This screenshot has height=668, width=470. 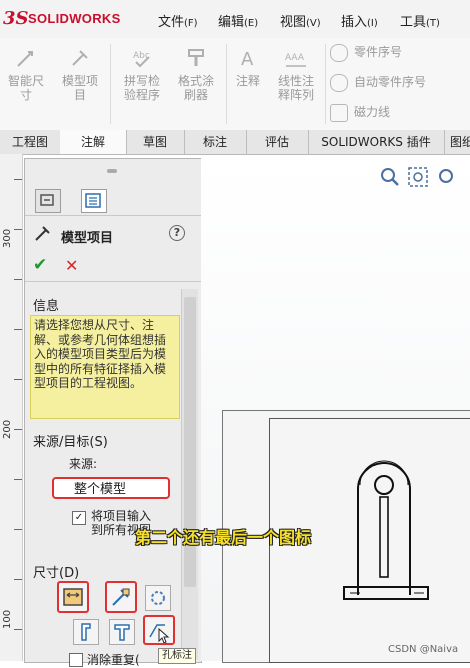 What do you see at coordinates (376, 142) in the screenshot?
I see `tab-solidworks-addins: SOLIDWORKS 插件` at bounding box center [376, 142].